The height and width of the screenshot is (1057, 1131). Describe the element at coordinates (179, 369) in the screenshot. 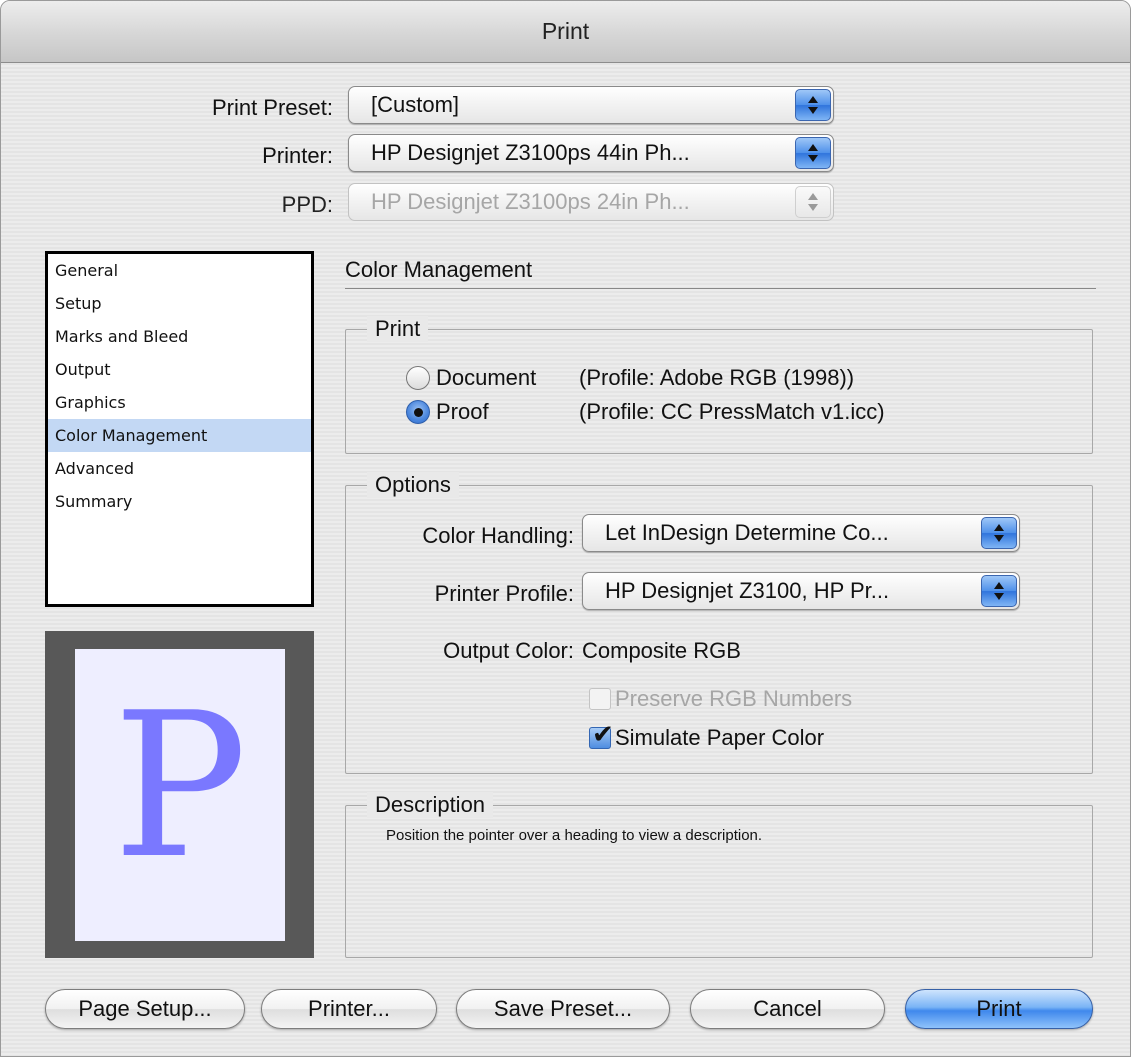

I see `sidebar-item-output: Output` at that location.